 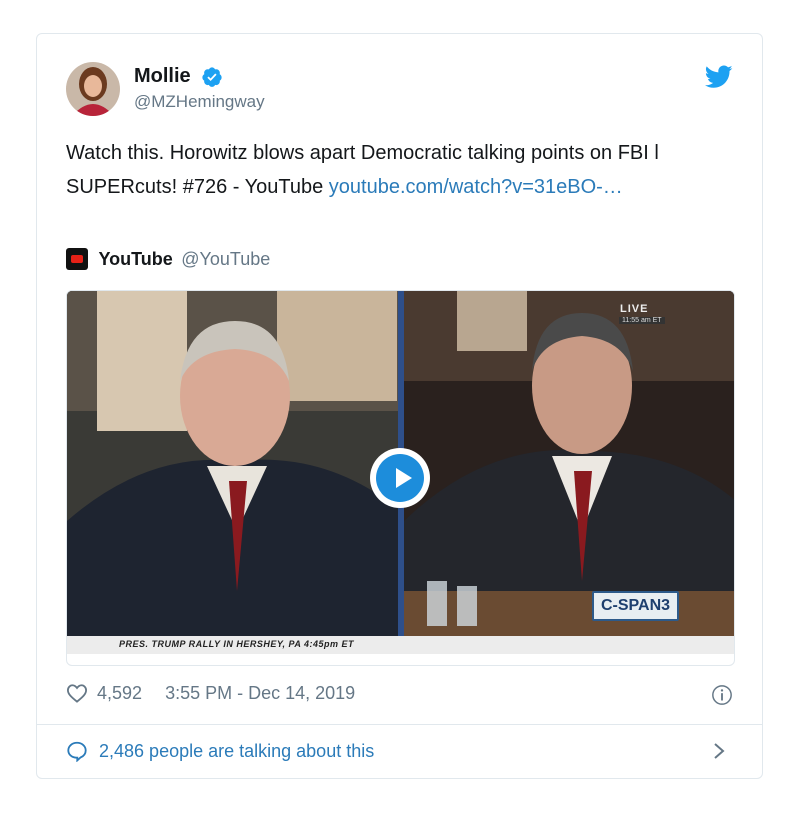 I want to click on avatar, so click(x=93, y=89).